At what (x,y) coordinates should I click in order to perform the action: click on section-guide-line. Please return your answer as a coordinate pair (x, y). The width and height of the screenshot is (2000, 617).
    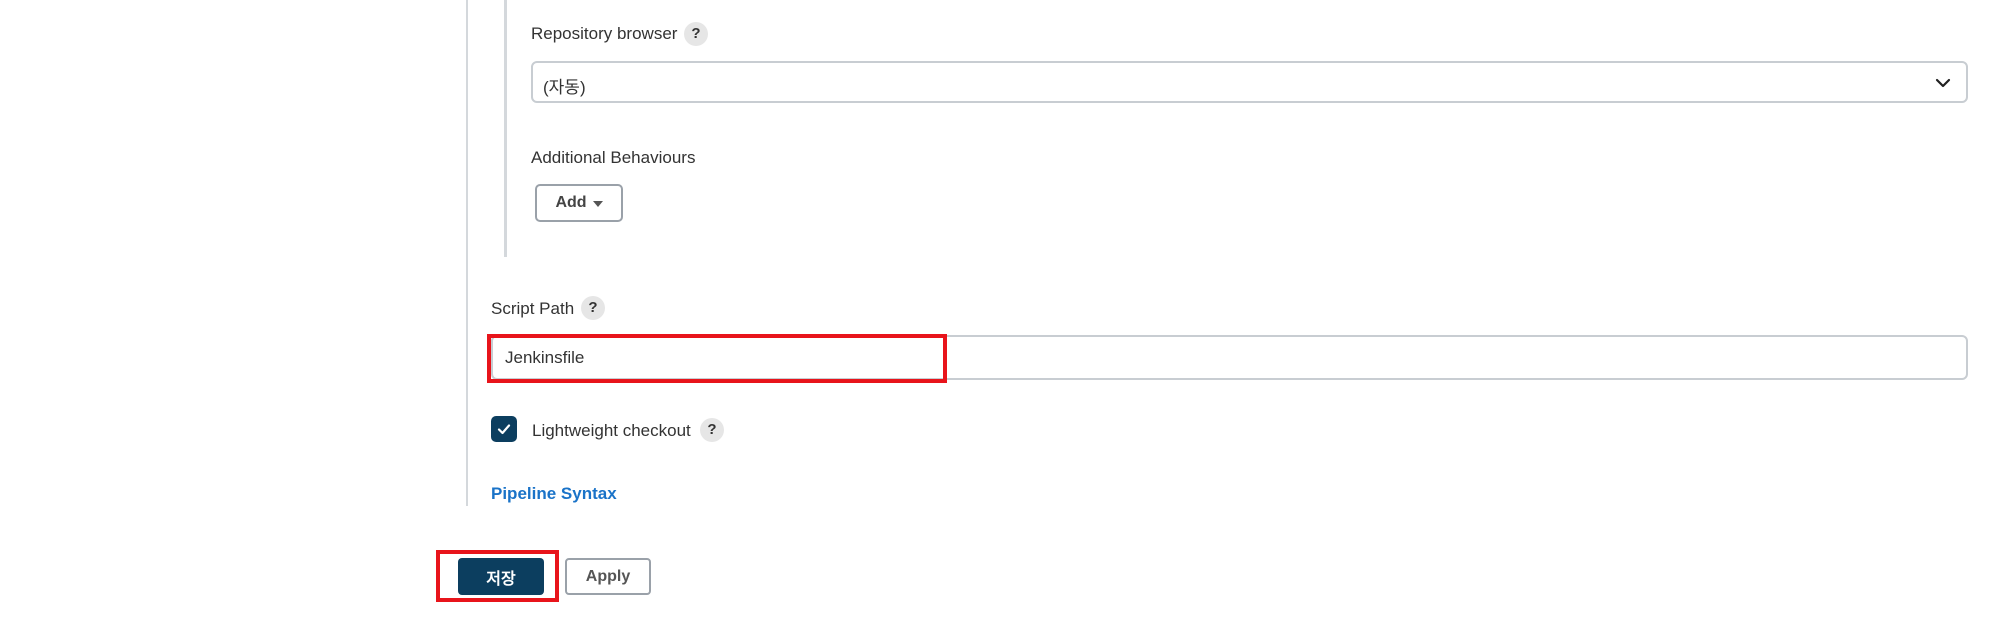
    Looking at the image, I should click on (467, 253).